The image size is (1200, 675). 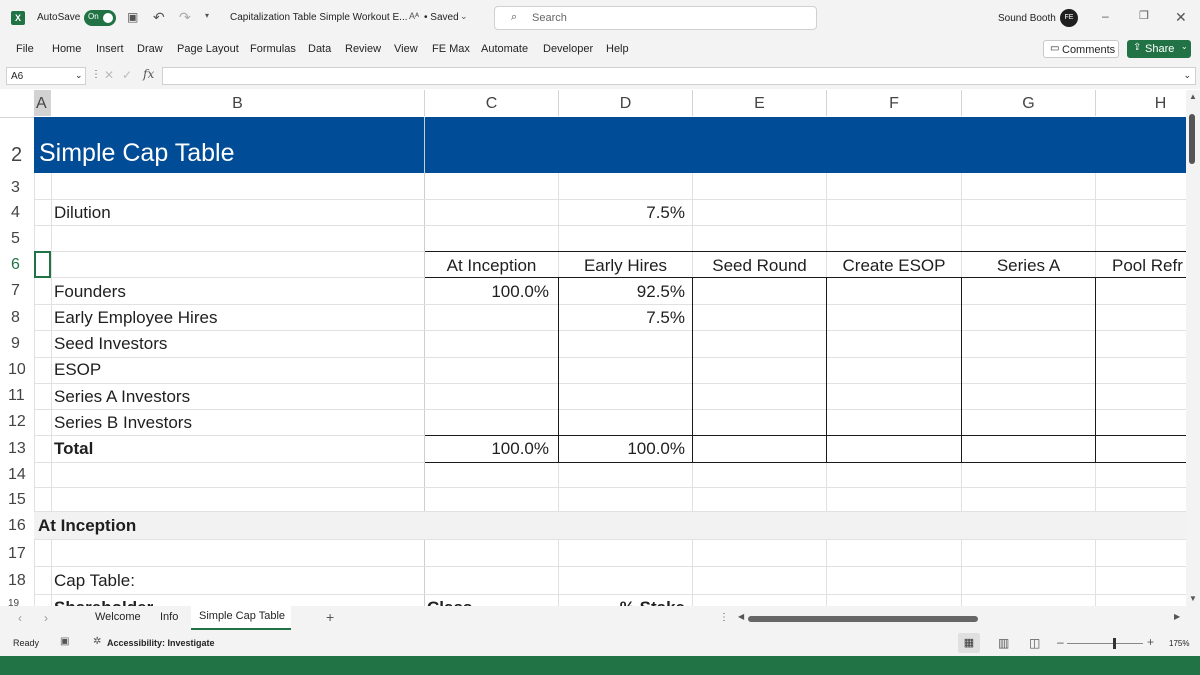 What do you see at coordinates (1027, 18) in the screenshot?
I see `user-name: Sound Booth` at bounding box center [1027, 18].